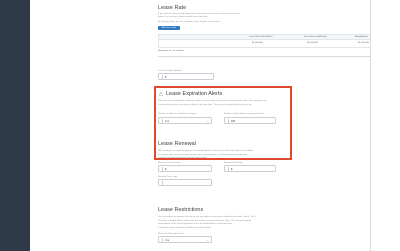 The width and height of the screenshot is (400, 251). I want to click on renewal-term-field: $, so click(185, 168).